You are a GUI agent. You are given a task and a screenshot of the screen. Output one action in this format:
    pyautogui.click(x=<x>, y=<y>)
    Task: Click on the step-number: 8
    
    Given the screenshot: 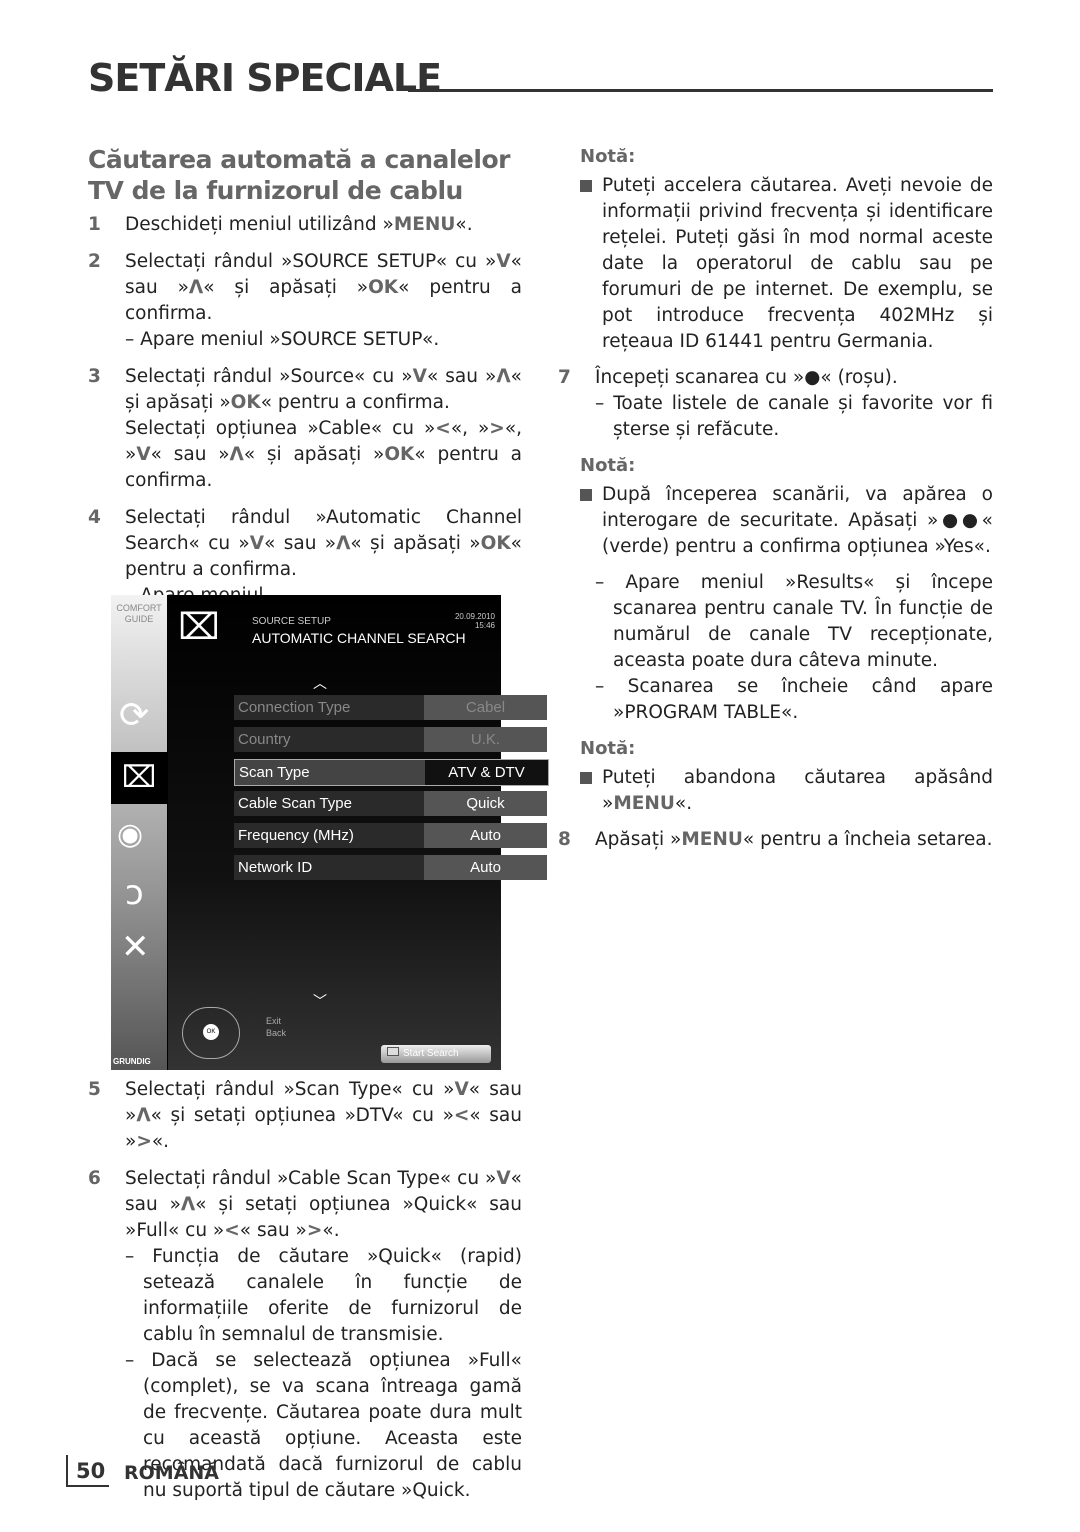 What is the action you would take?
    pyautogui.click(x=564, y=839)
    